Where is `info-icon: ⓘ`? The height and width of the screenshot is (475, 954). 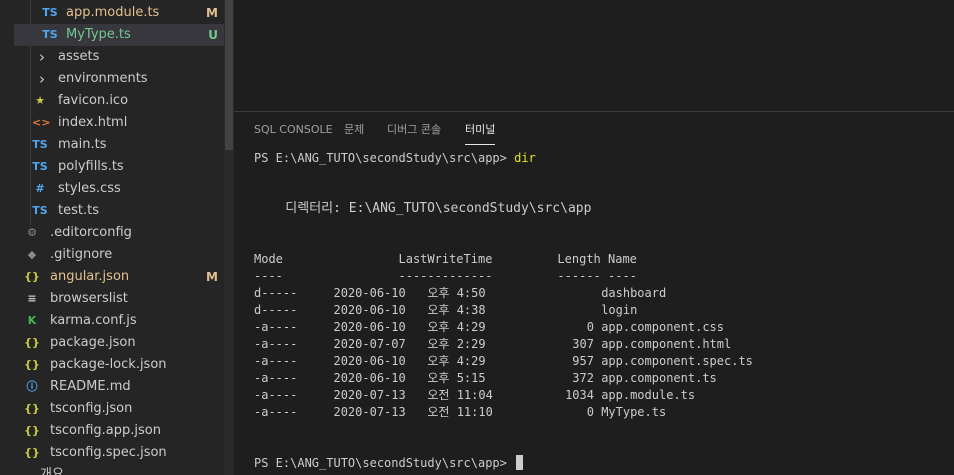 info-icon: ⓘ is located at coordinates (32, 386).